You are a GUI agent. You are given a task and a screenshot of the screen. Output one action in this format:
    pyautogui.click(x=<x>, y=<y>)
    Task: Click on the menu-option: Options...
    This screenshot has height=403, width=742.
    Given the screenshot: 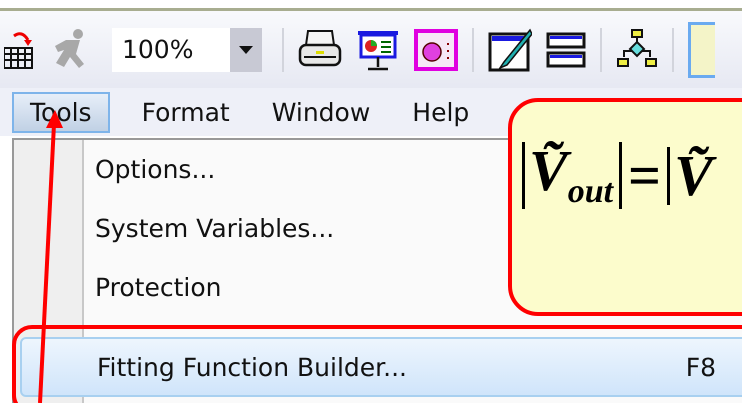 What is the action you would take?
    pyautogui.click(x=254, y=169)
    